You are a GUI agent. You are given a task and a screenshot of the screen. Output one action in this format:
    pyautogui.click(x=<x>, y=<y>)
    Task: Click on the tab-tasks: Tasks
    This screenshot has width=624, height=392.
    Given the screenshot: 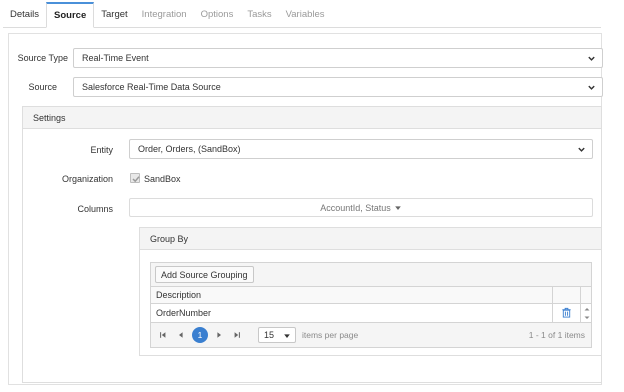 What is the action you would take?
    pyautogui.click(x=259, y=14)
    